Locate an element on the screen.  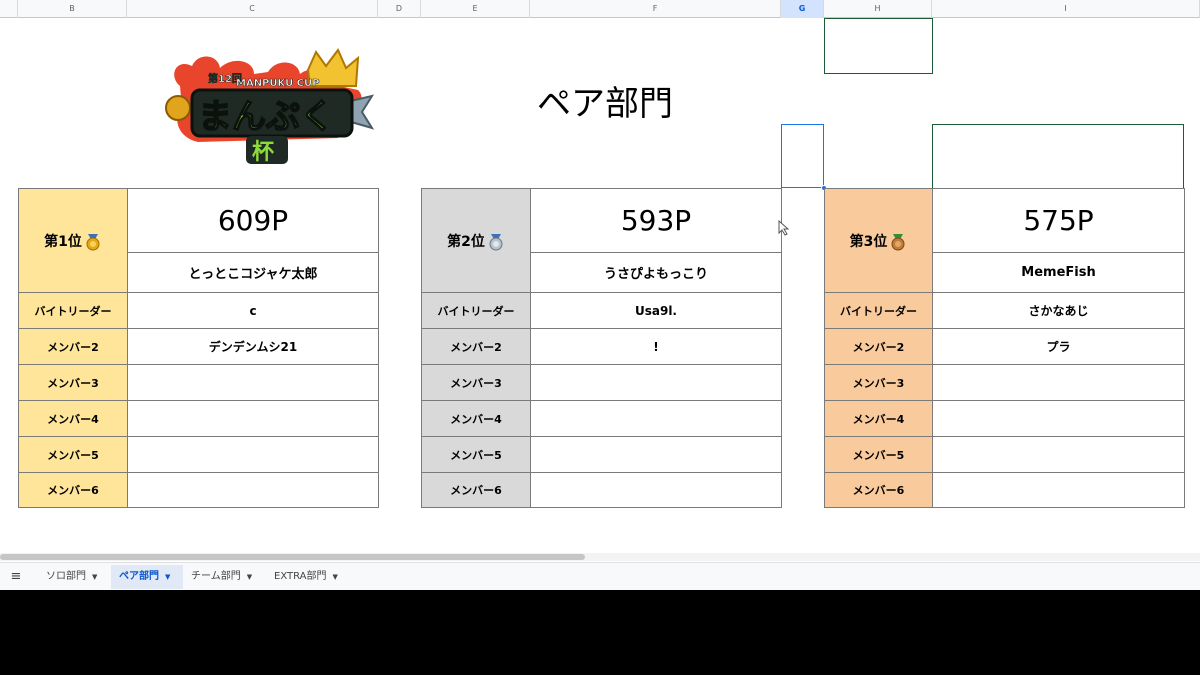
column-header-f: F is located at coordinates (655, 9).